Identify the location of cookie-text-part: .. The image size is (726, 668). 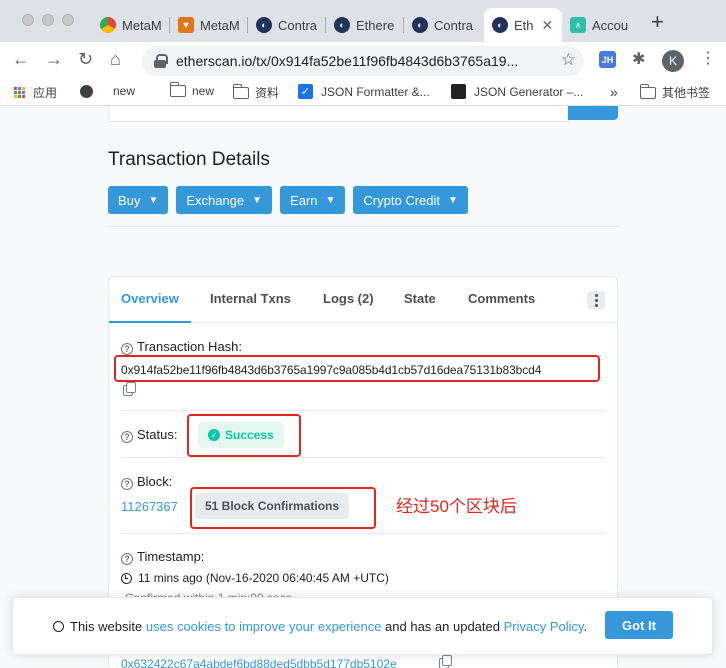
(585, 626).